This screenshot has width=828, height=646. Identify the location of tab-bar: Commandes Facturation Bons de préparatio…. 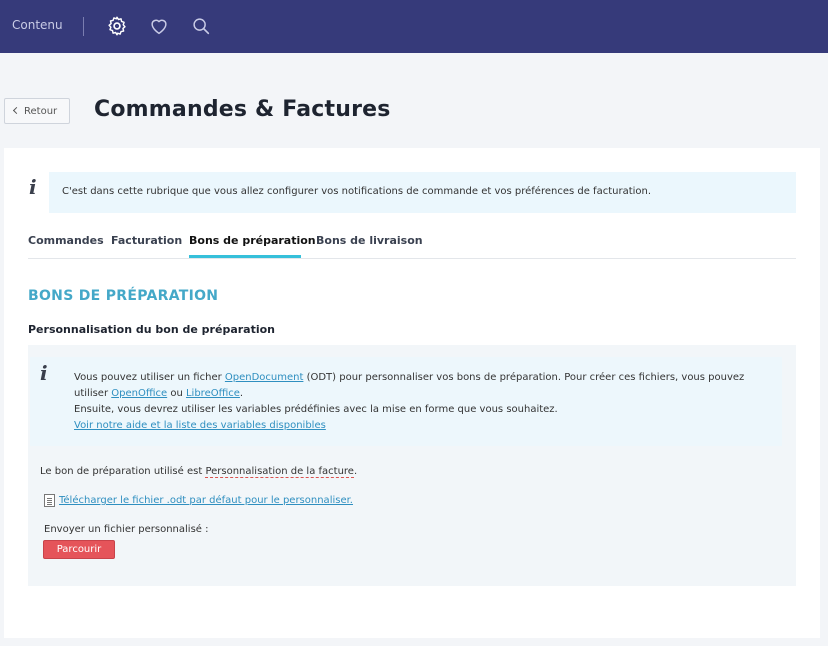
(412, 245).